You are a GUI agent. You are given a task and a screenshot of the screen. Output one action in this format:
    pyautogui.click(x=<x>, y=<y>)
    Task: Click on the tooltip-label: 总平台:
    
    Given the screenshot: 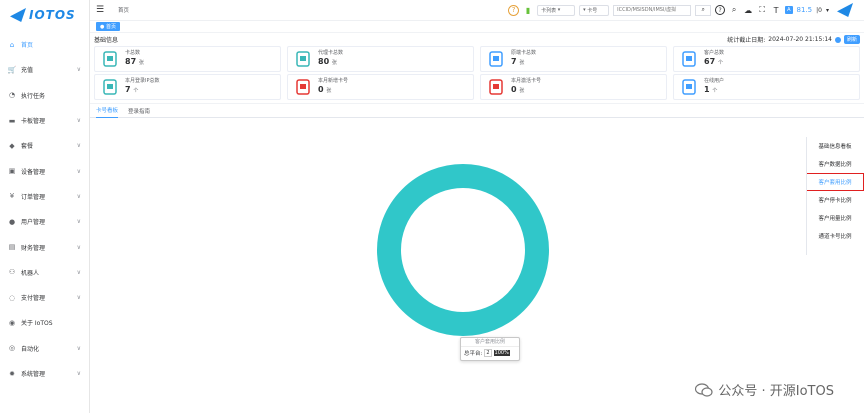 What is the action you would take?
    pyautogui.click(x=473, y=354)
    